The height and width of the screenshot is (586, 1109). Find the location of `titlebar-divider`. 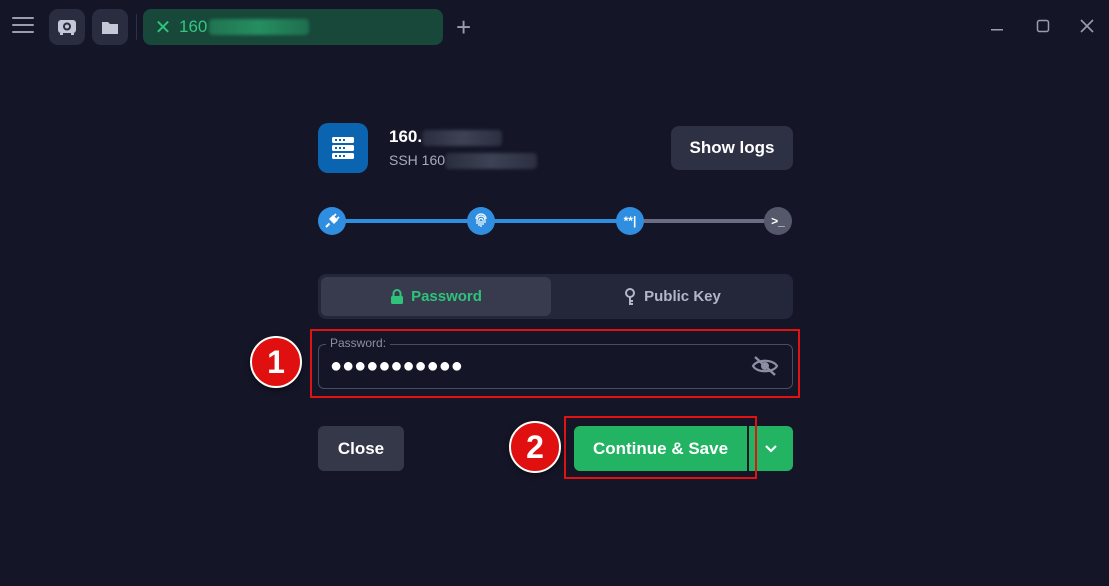

titlebar-divider is located at coordinates (136, 27).